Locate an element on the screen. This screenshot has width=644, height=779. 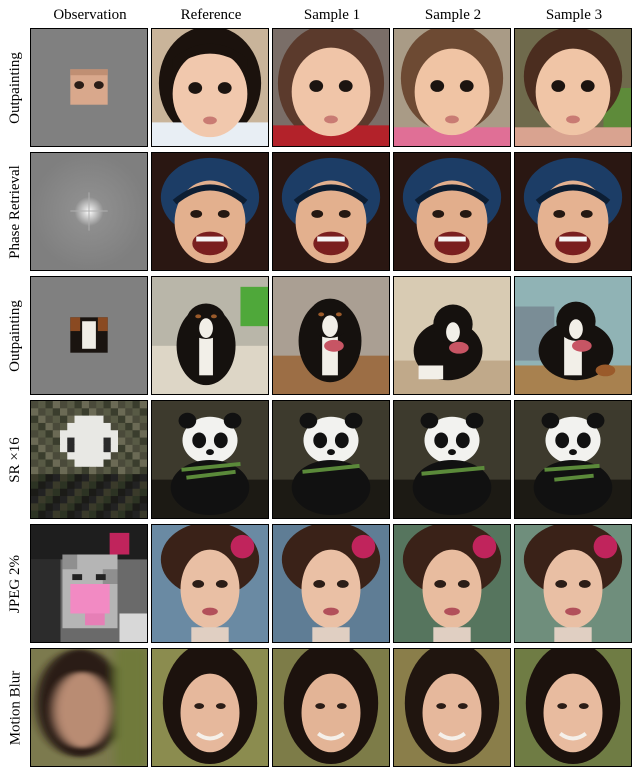
sample-2-dog is located at coordinates (452, 335).